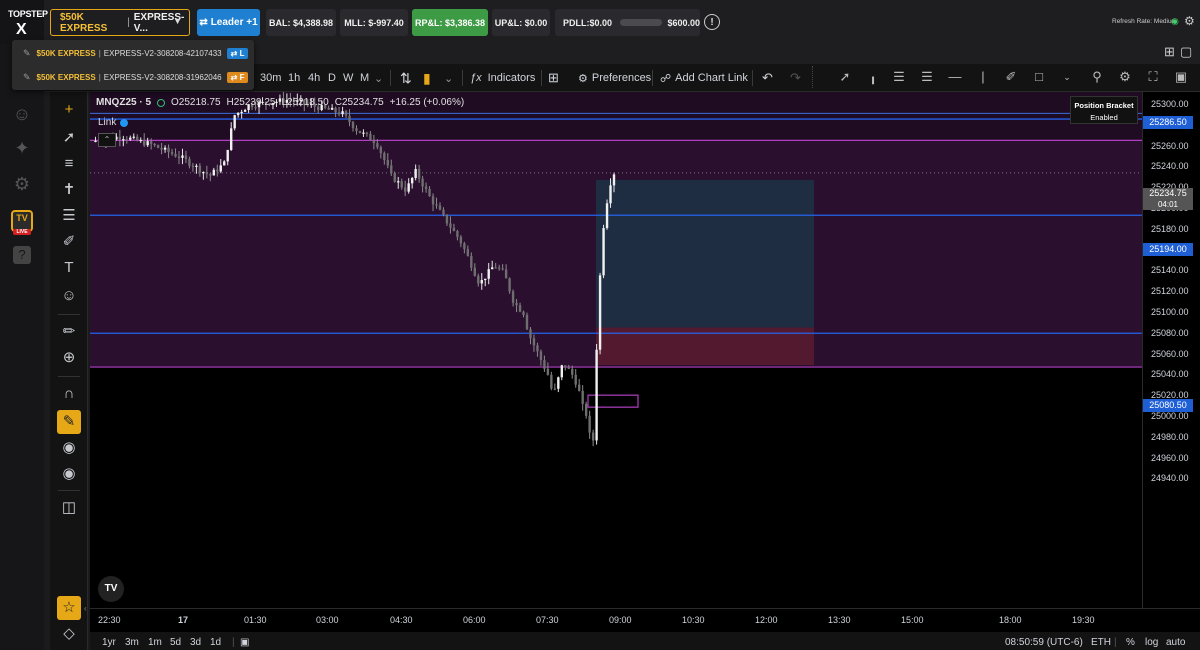 The height and width of the screenshot is (650, 1200). What do you see at coordinates (1153, 77) in the screenshot?
I see `fullscreen-icon: ⛶` at bounding box center [1153, 77].